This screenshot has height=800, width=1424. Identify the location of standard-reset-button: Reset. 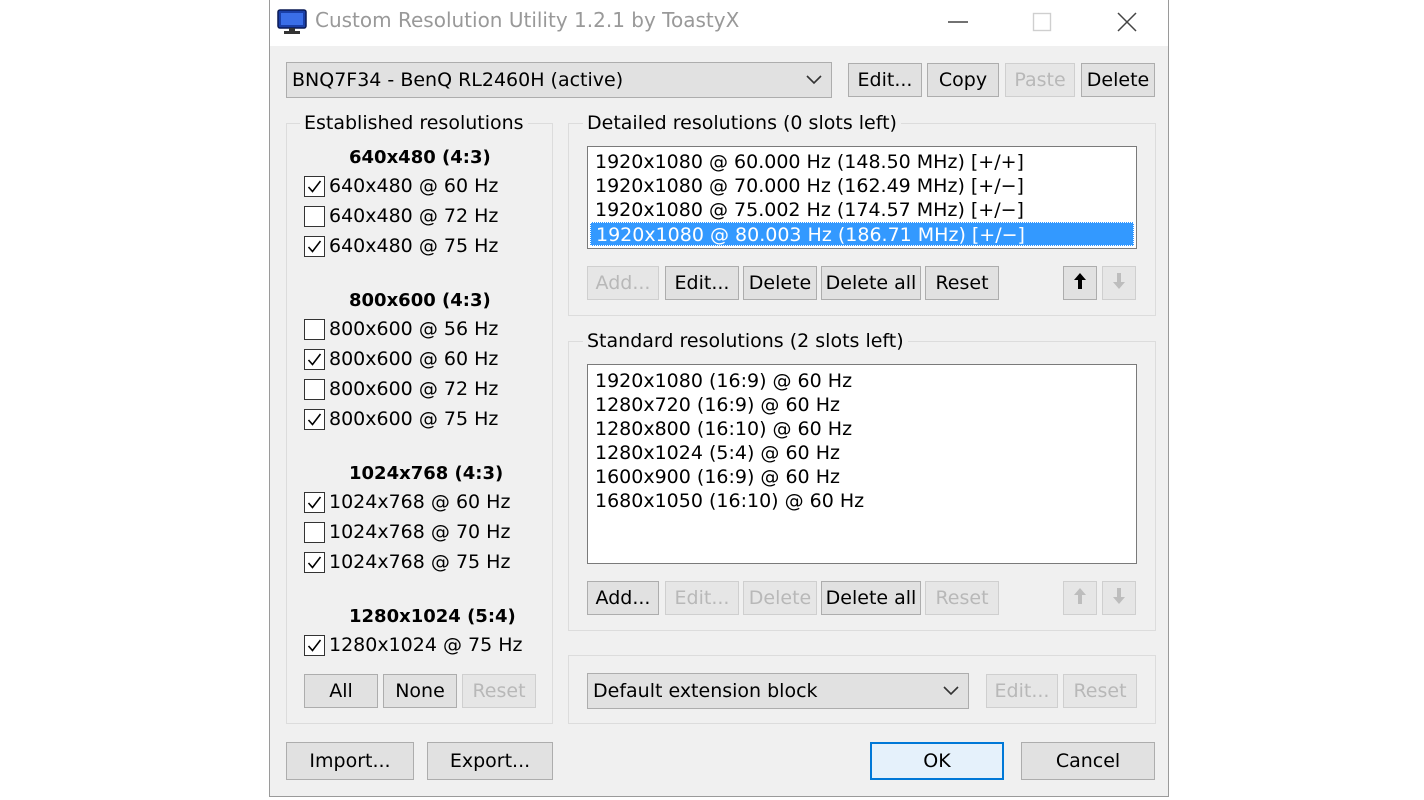
(962, 598).